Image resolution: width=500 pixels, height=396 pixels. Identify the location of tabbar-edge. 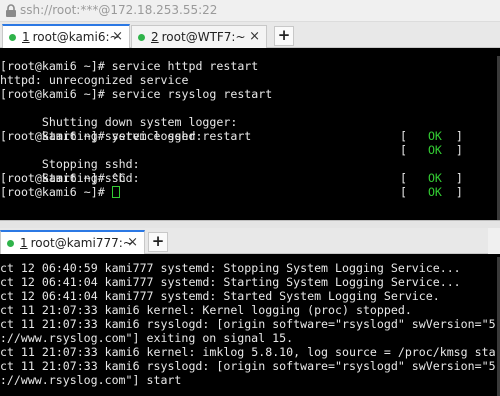
(494, 241).